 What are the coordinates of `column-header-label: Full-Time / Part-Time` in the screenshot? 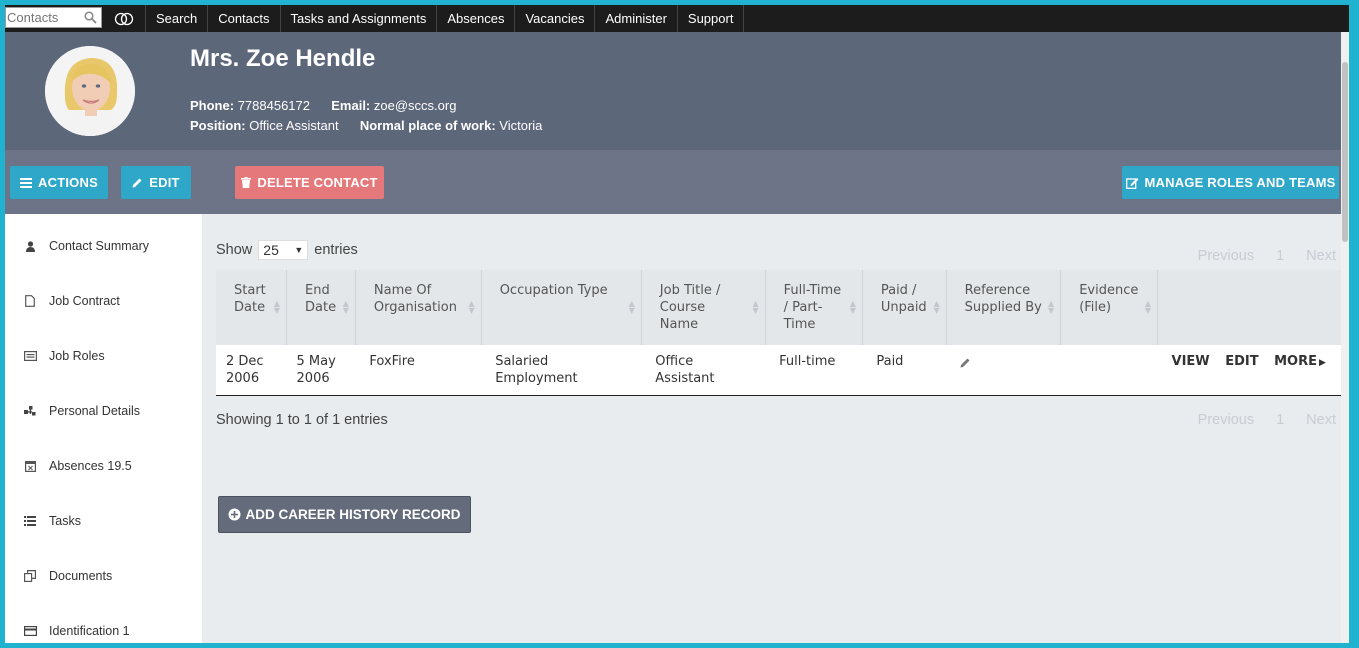 It's located at (812, 307).